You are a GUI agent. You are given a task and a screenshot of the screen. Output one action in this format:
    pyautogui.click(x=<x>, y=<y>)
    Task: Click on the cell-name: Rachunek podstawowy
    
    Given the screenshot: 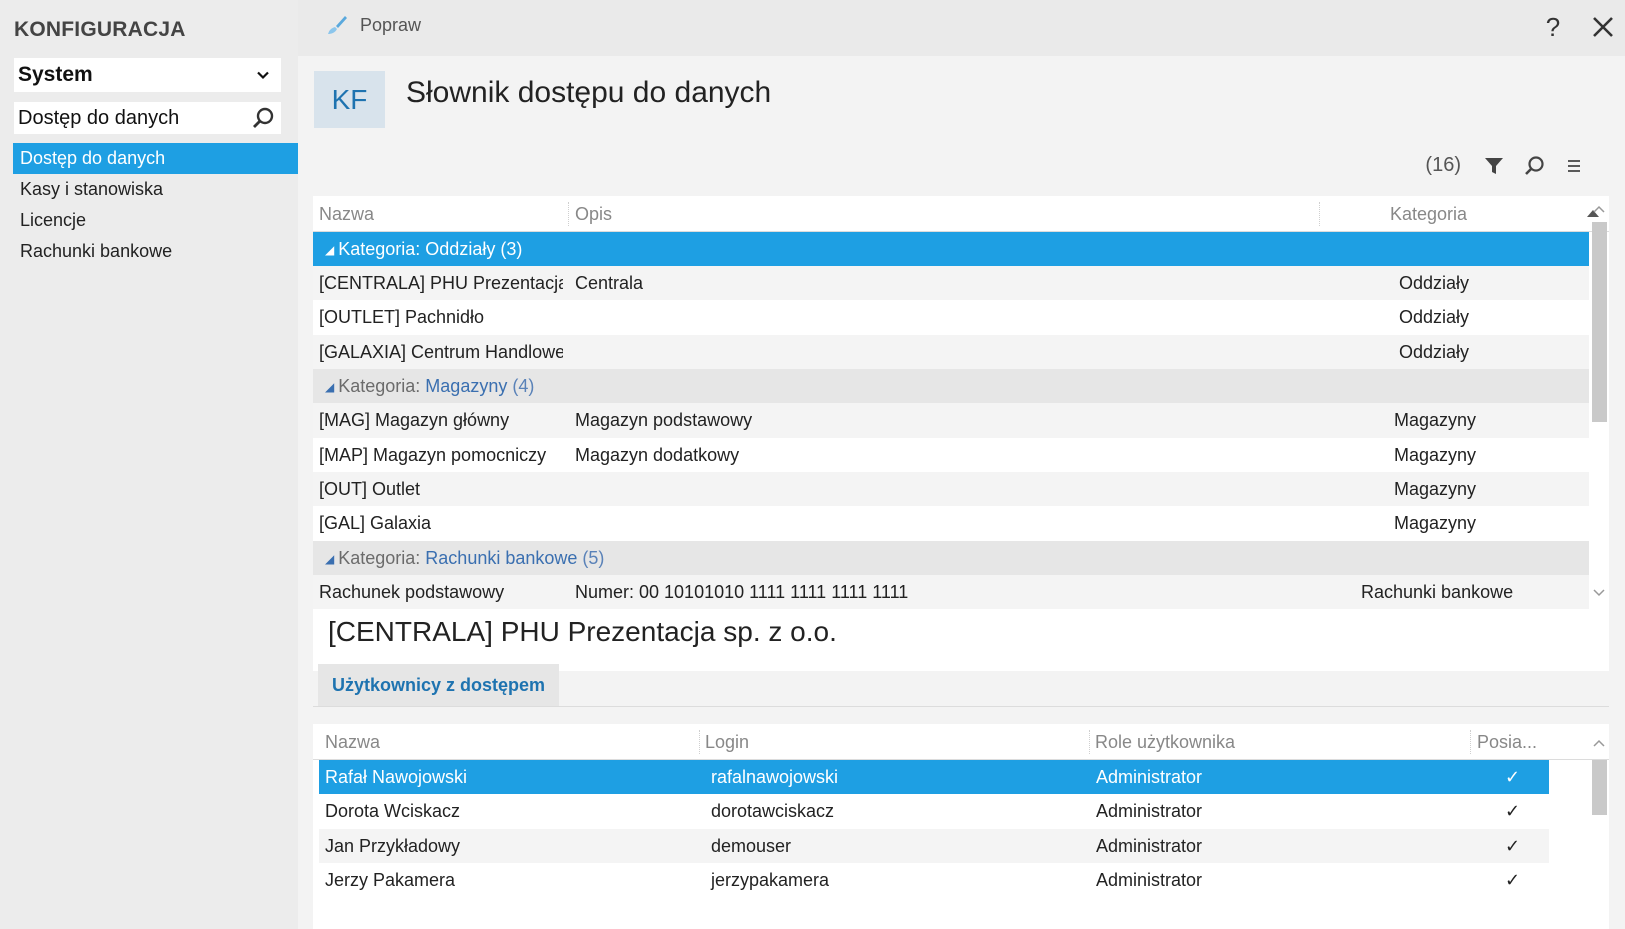 What is the action you would take?
    pyautogui.click(x=412, y=591)
    